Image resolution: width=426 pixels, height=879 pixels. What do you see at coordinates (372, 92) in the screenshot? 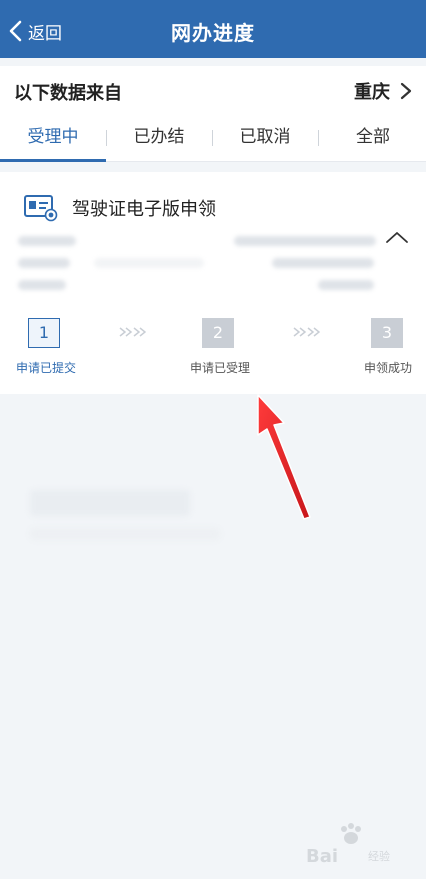
I see `city-name: 重庆` at bounding box center [372, 92].